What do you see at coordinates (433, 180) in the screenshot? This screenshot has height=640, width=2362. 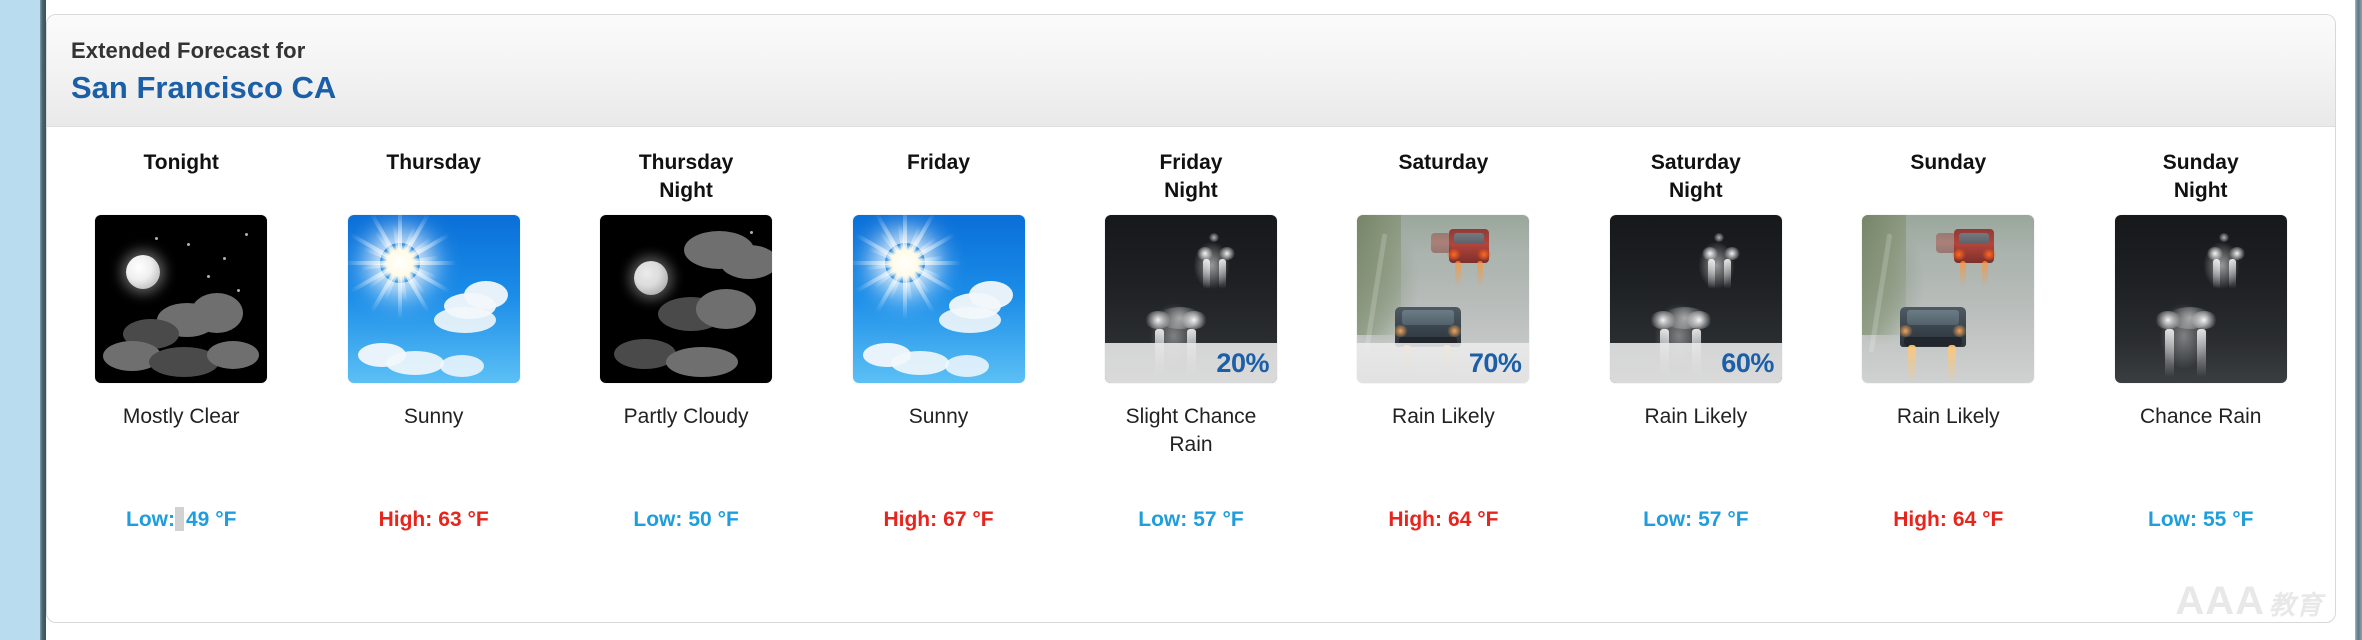 I see `forecast-day-label: Thursday` at bounding box center [433, 180].